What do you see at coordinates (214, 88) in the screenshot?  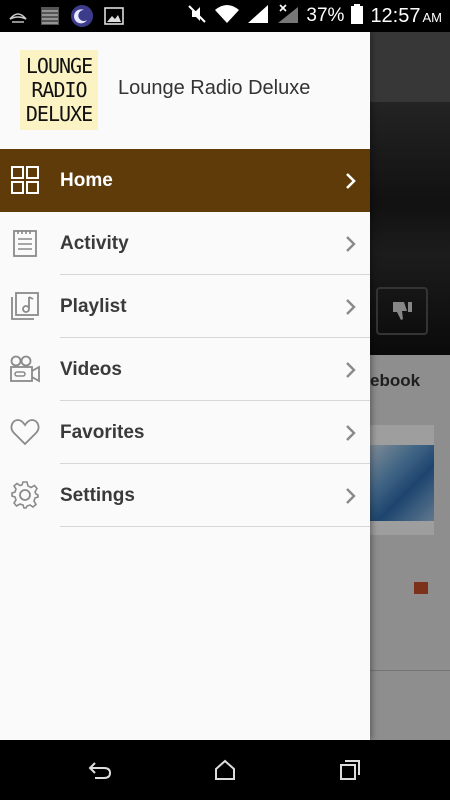 I see `app-name: Lounge Radio Deluxe` at bounding box center [214, 88].